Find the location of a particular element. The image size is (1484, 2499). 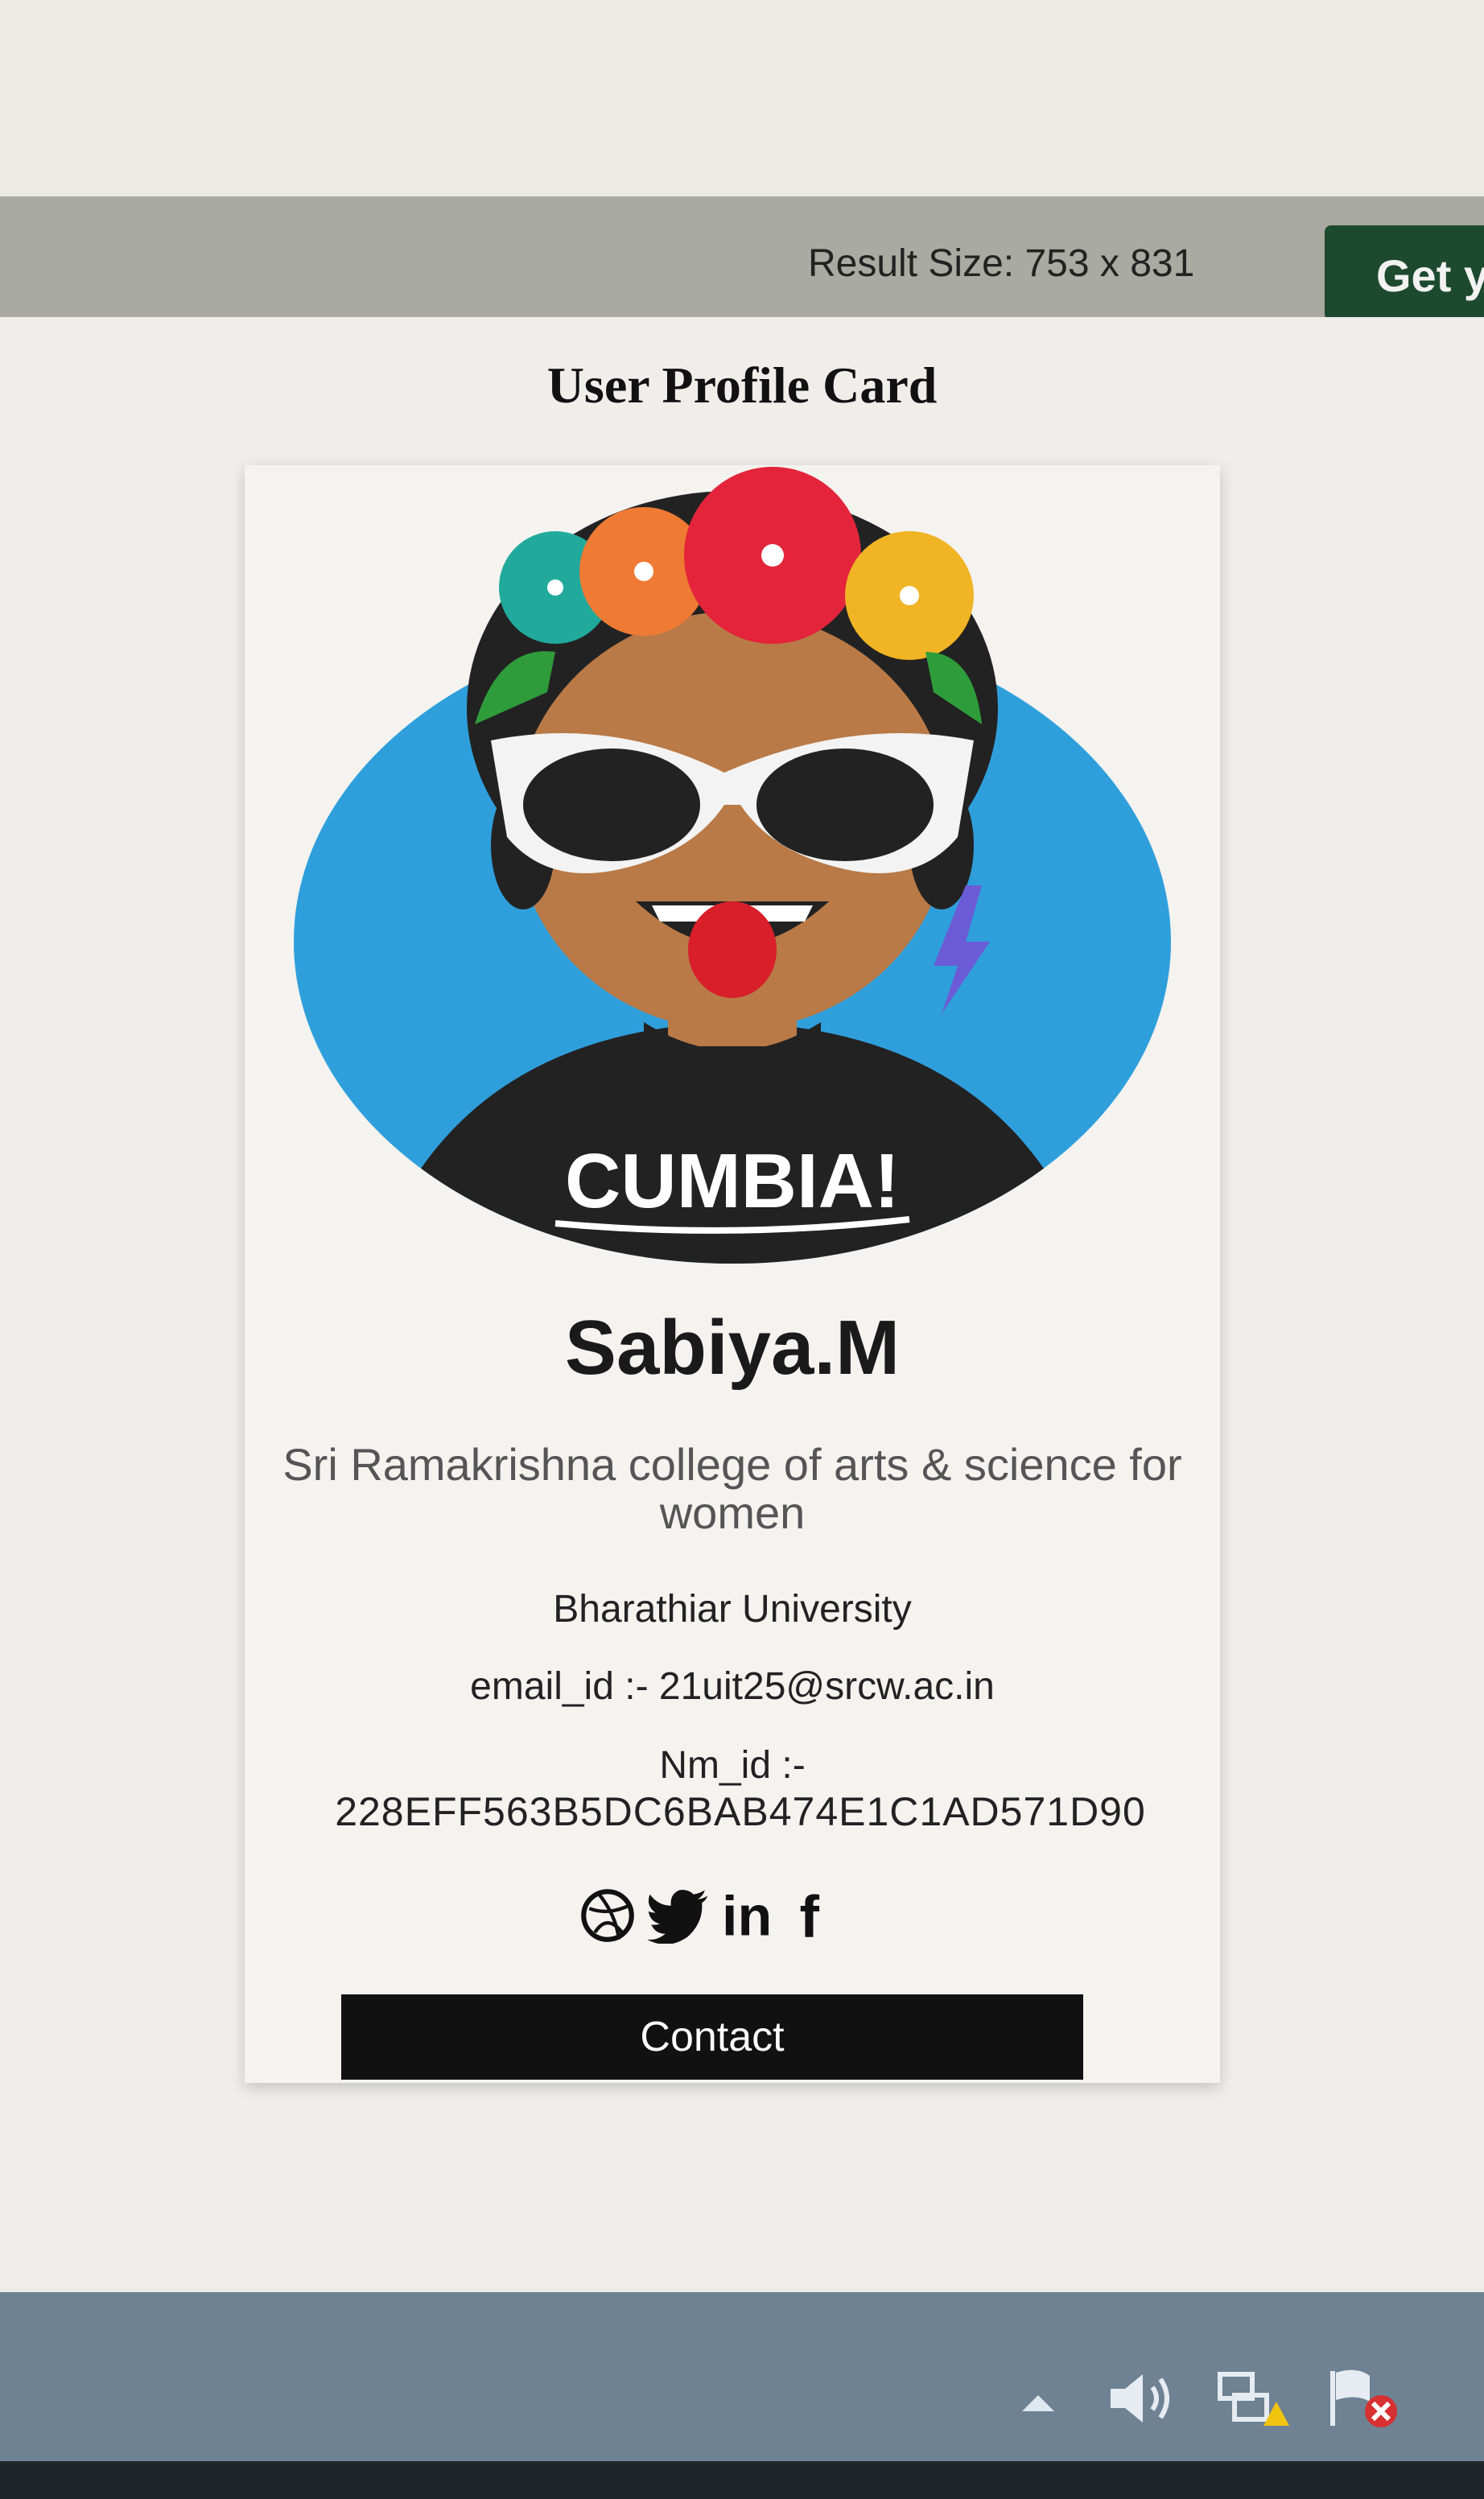

result-size-label: Result Size: 753 x 831 is located at coordinates (1001, 263).